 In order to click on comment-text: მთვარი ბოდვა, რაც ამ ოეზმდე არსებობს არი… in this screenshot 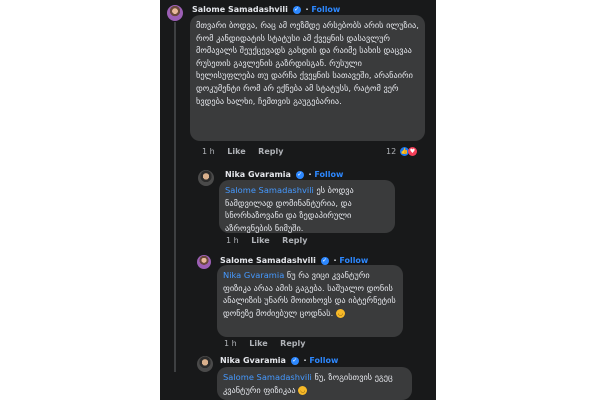, I will do `click(307, 63)`.